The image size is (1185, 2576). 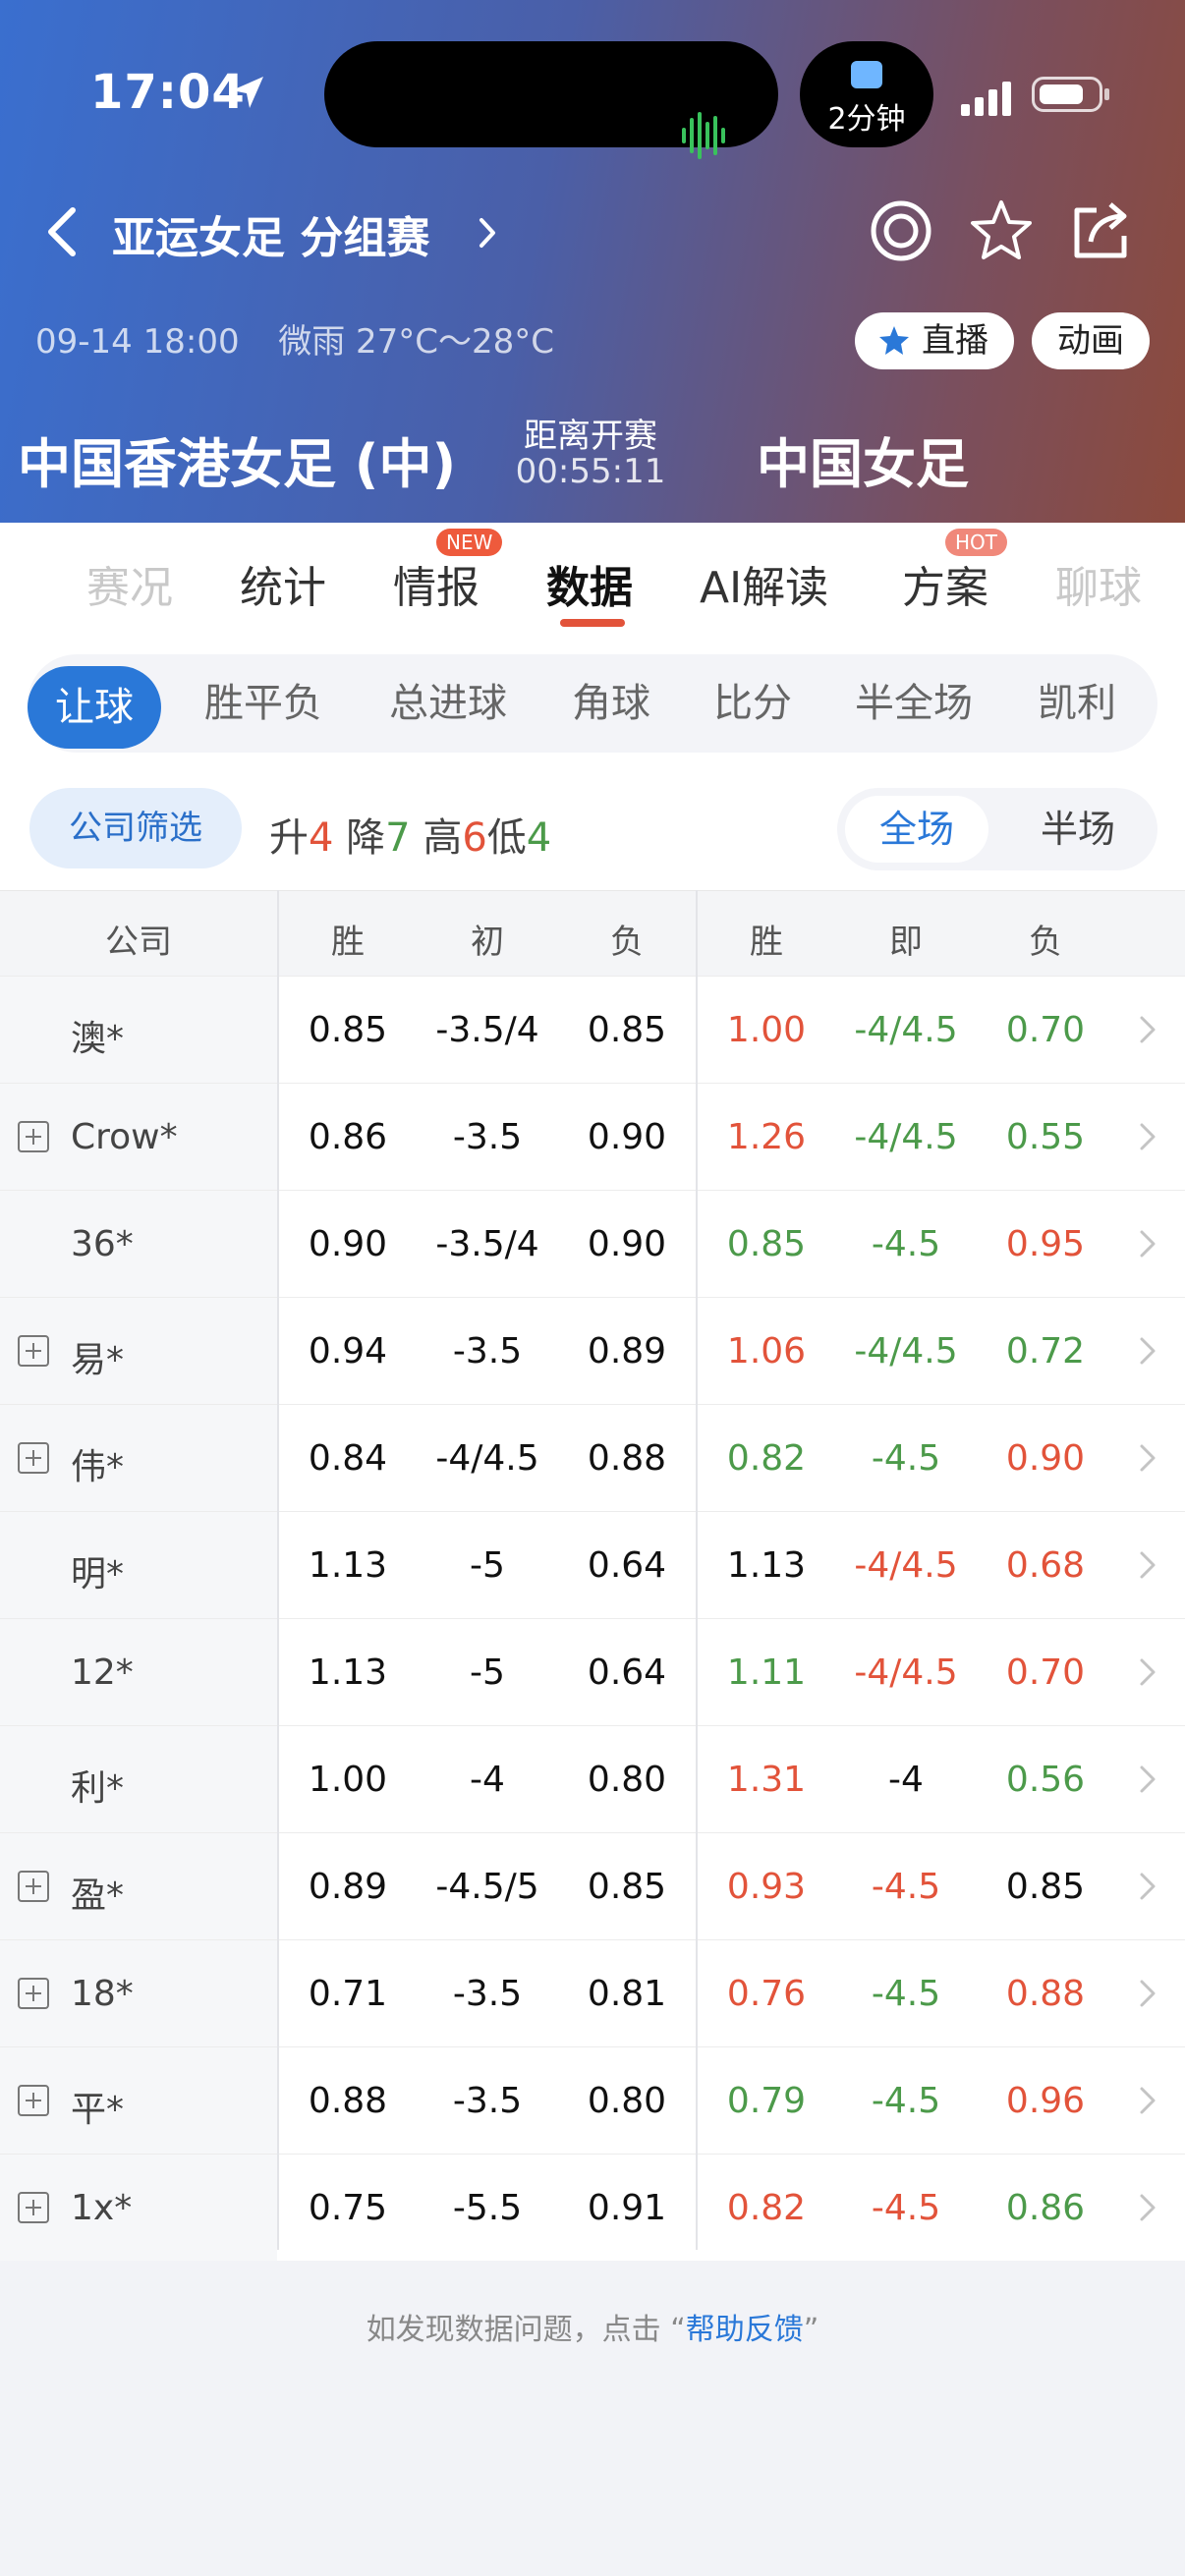 What do you see at coordinates (906, 1565) in the screenshot?
I see `live-handicap: -4/4.5` at bounding box center [906, 1565].